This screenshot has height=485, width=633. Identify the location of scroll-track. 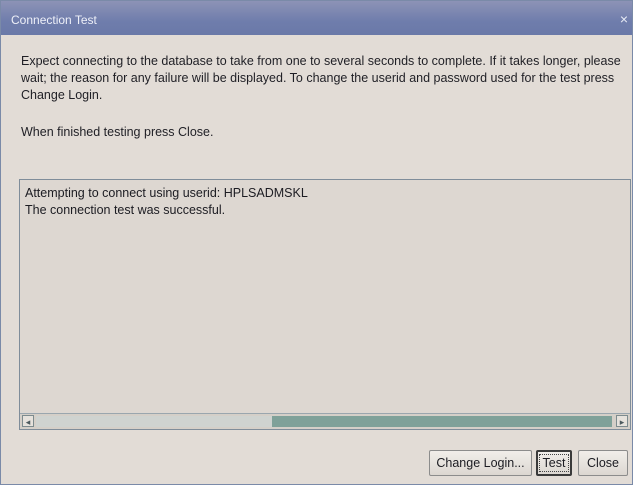
(324, 421).